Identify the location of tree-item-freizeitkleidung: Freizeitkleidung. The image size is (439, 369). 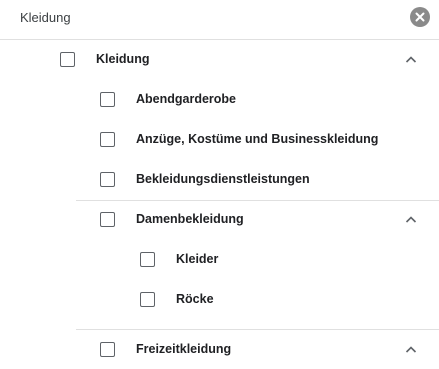
(219, 349).